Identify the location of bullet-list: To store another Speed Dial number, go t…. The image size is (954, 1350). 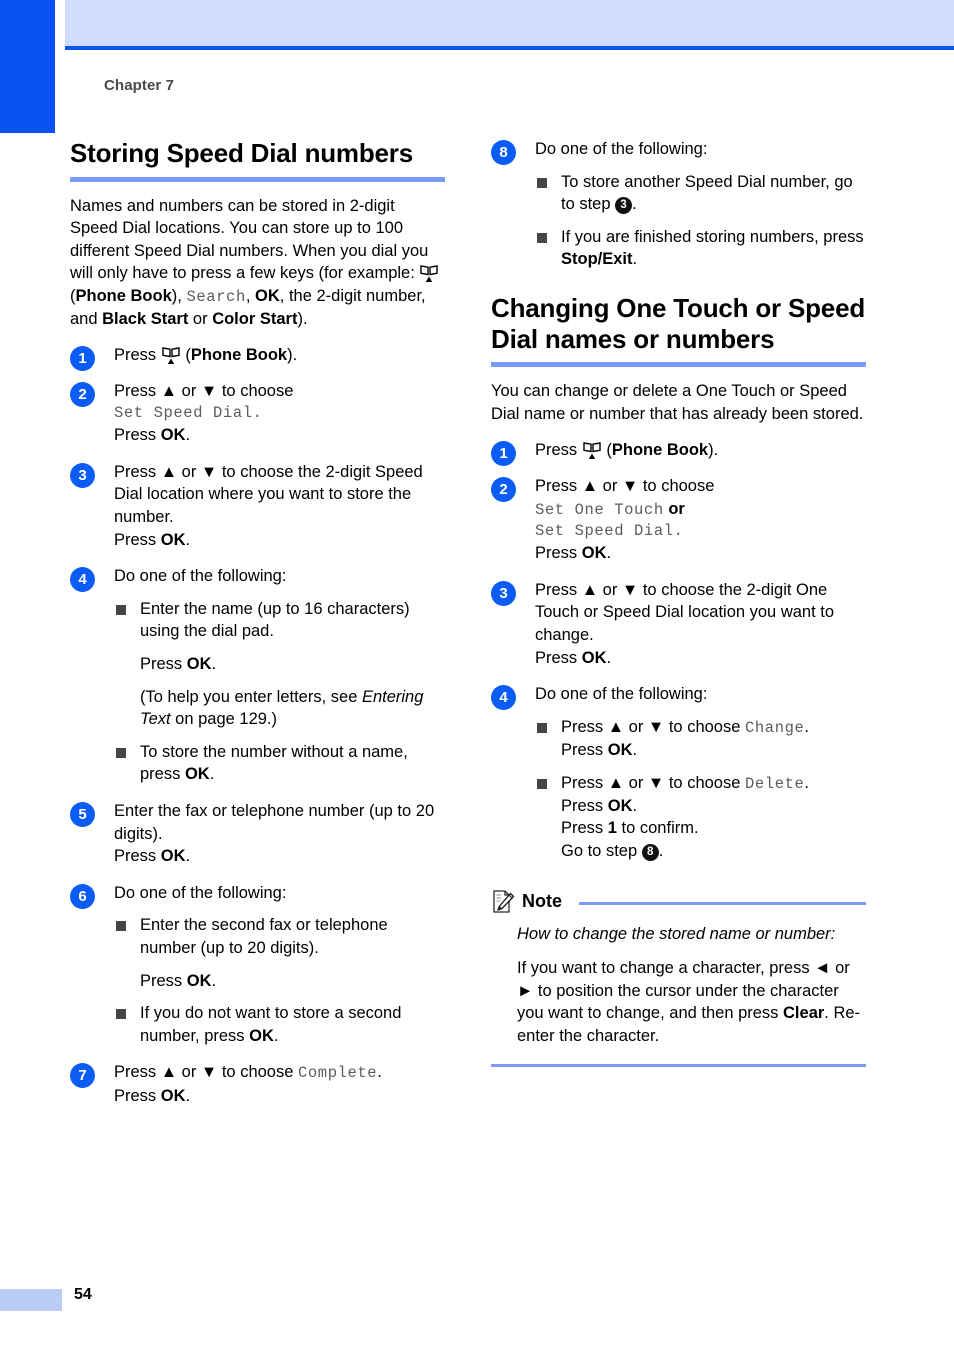
(700, 221).